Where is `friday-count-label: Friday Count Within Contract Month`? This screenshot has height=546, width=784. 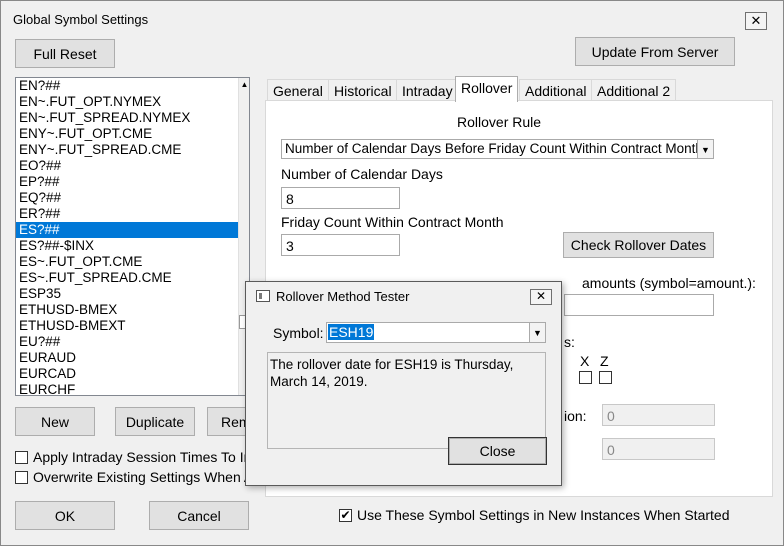 friday-count-label: Friday Count Within Contract Month is located at coordinates (392, 222).